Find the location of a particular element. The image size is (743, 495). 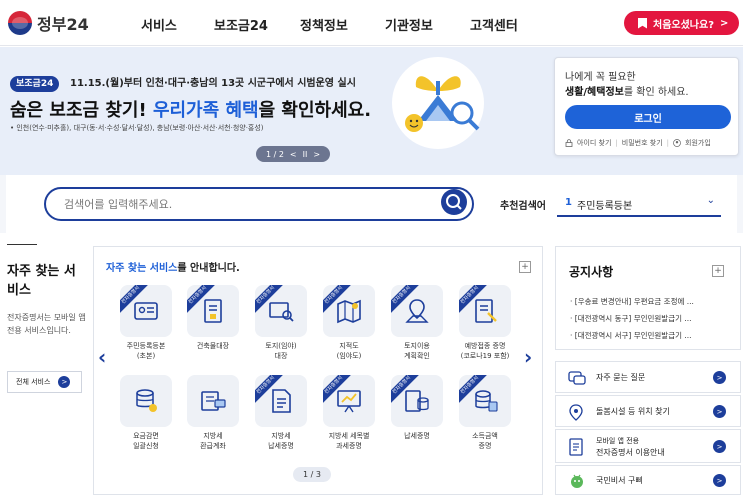

hero-prev-icon: < is located at coordinates (293, 154).